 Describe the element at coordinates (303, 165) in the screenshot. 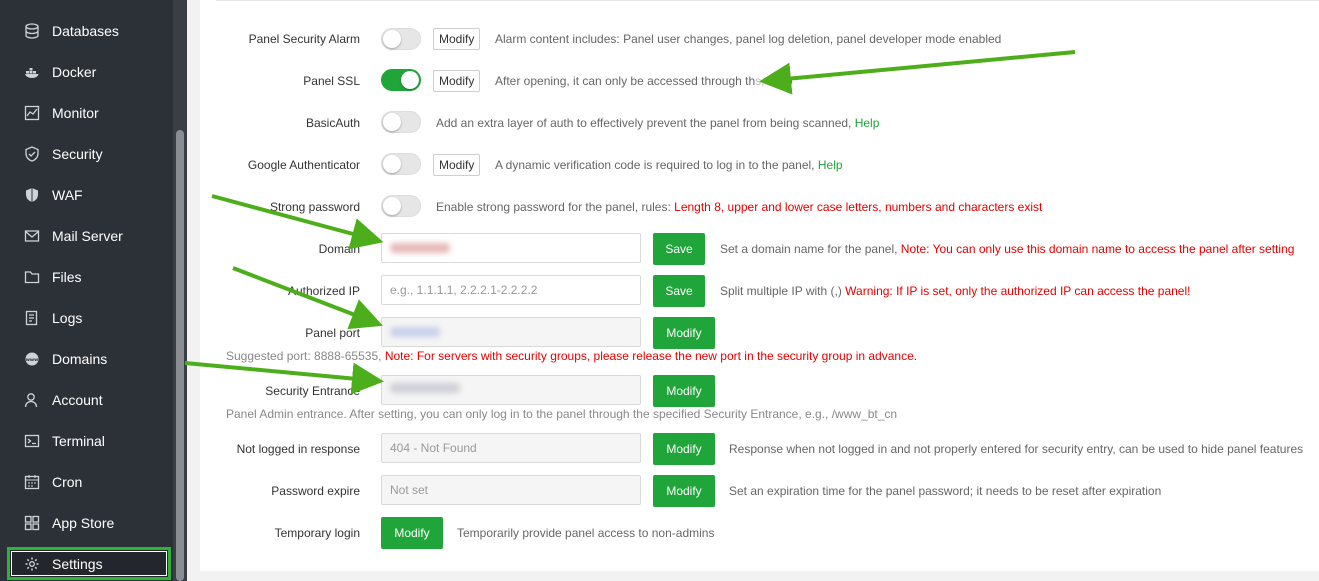

I see `google-auth-label: Google Authenticator` at that location.